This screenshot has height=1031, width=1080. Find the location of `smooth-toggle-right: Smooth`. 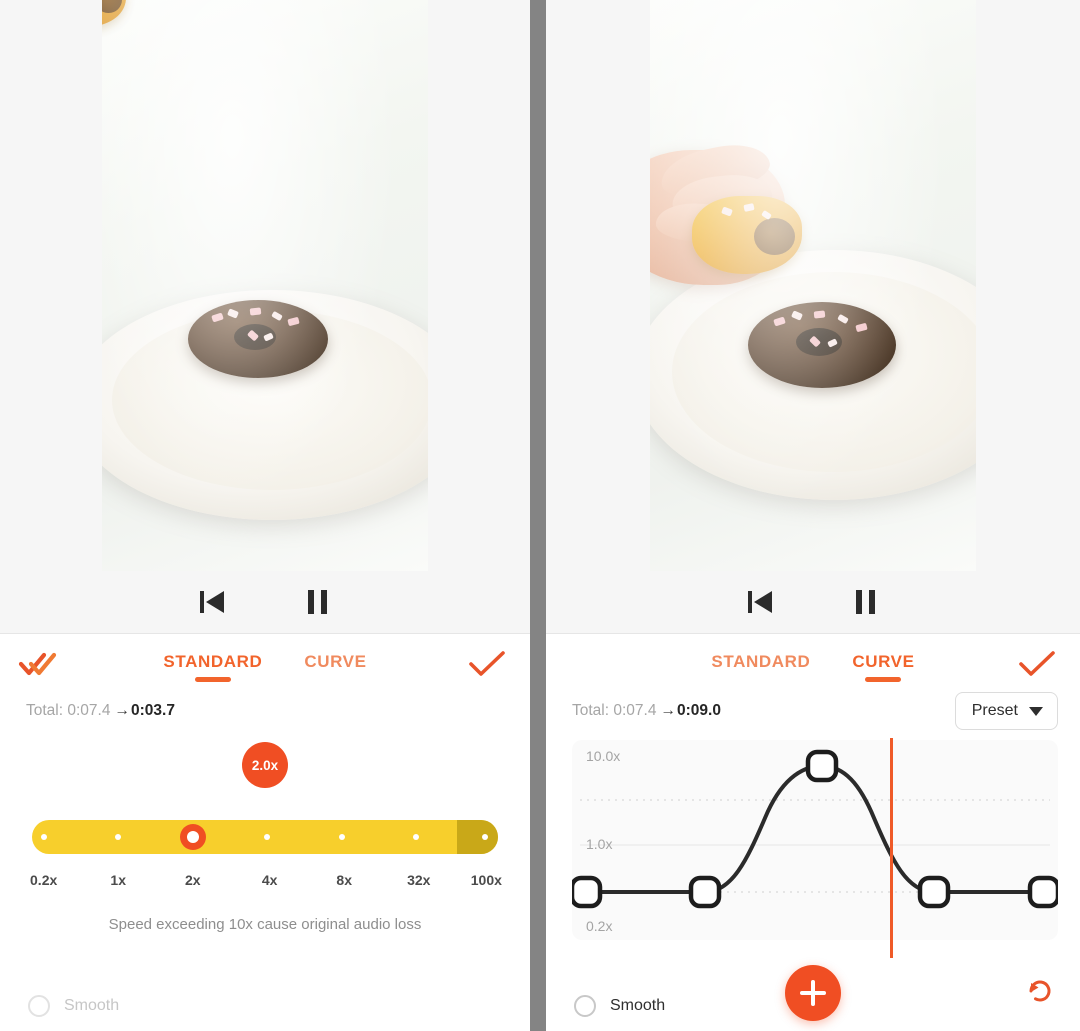

smooth-toggle-right: Smooth is located at coordinates (619, 1006).